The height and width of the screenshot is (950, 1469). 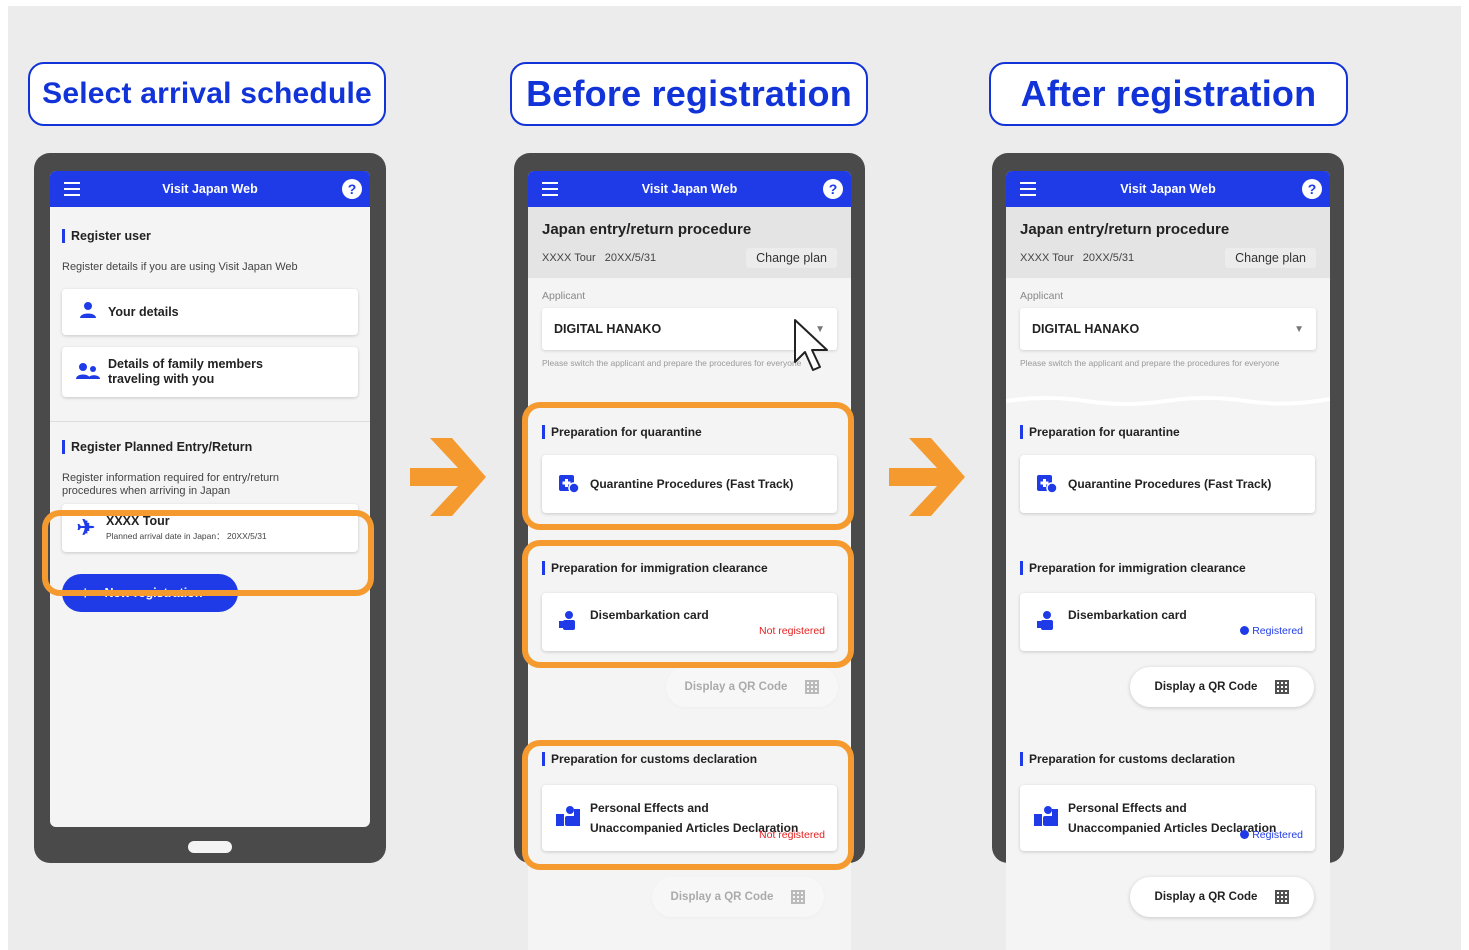 I want to click on highlight-customs, so click(x=688, y=805).